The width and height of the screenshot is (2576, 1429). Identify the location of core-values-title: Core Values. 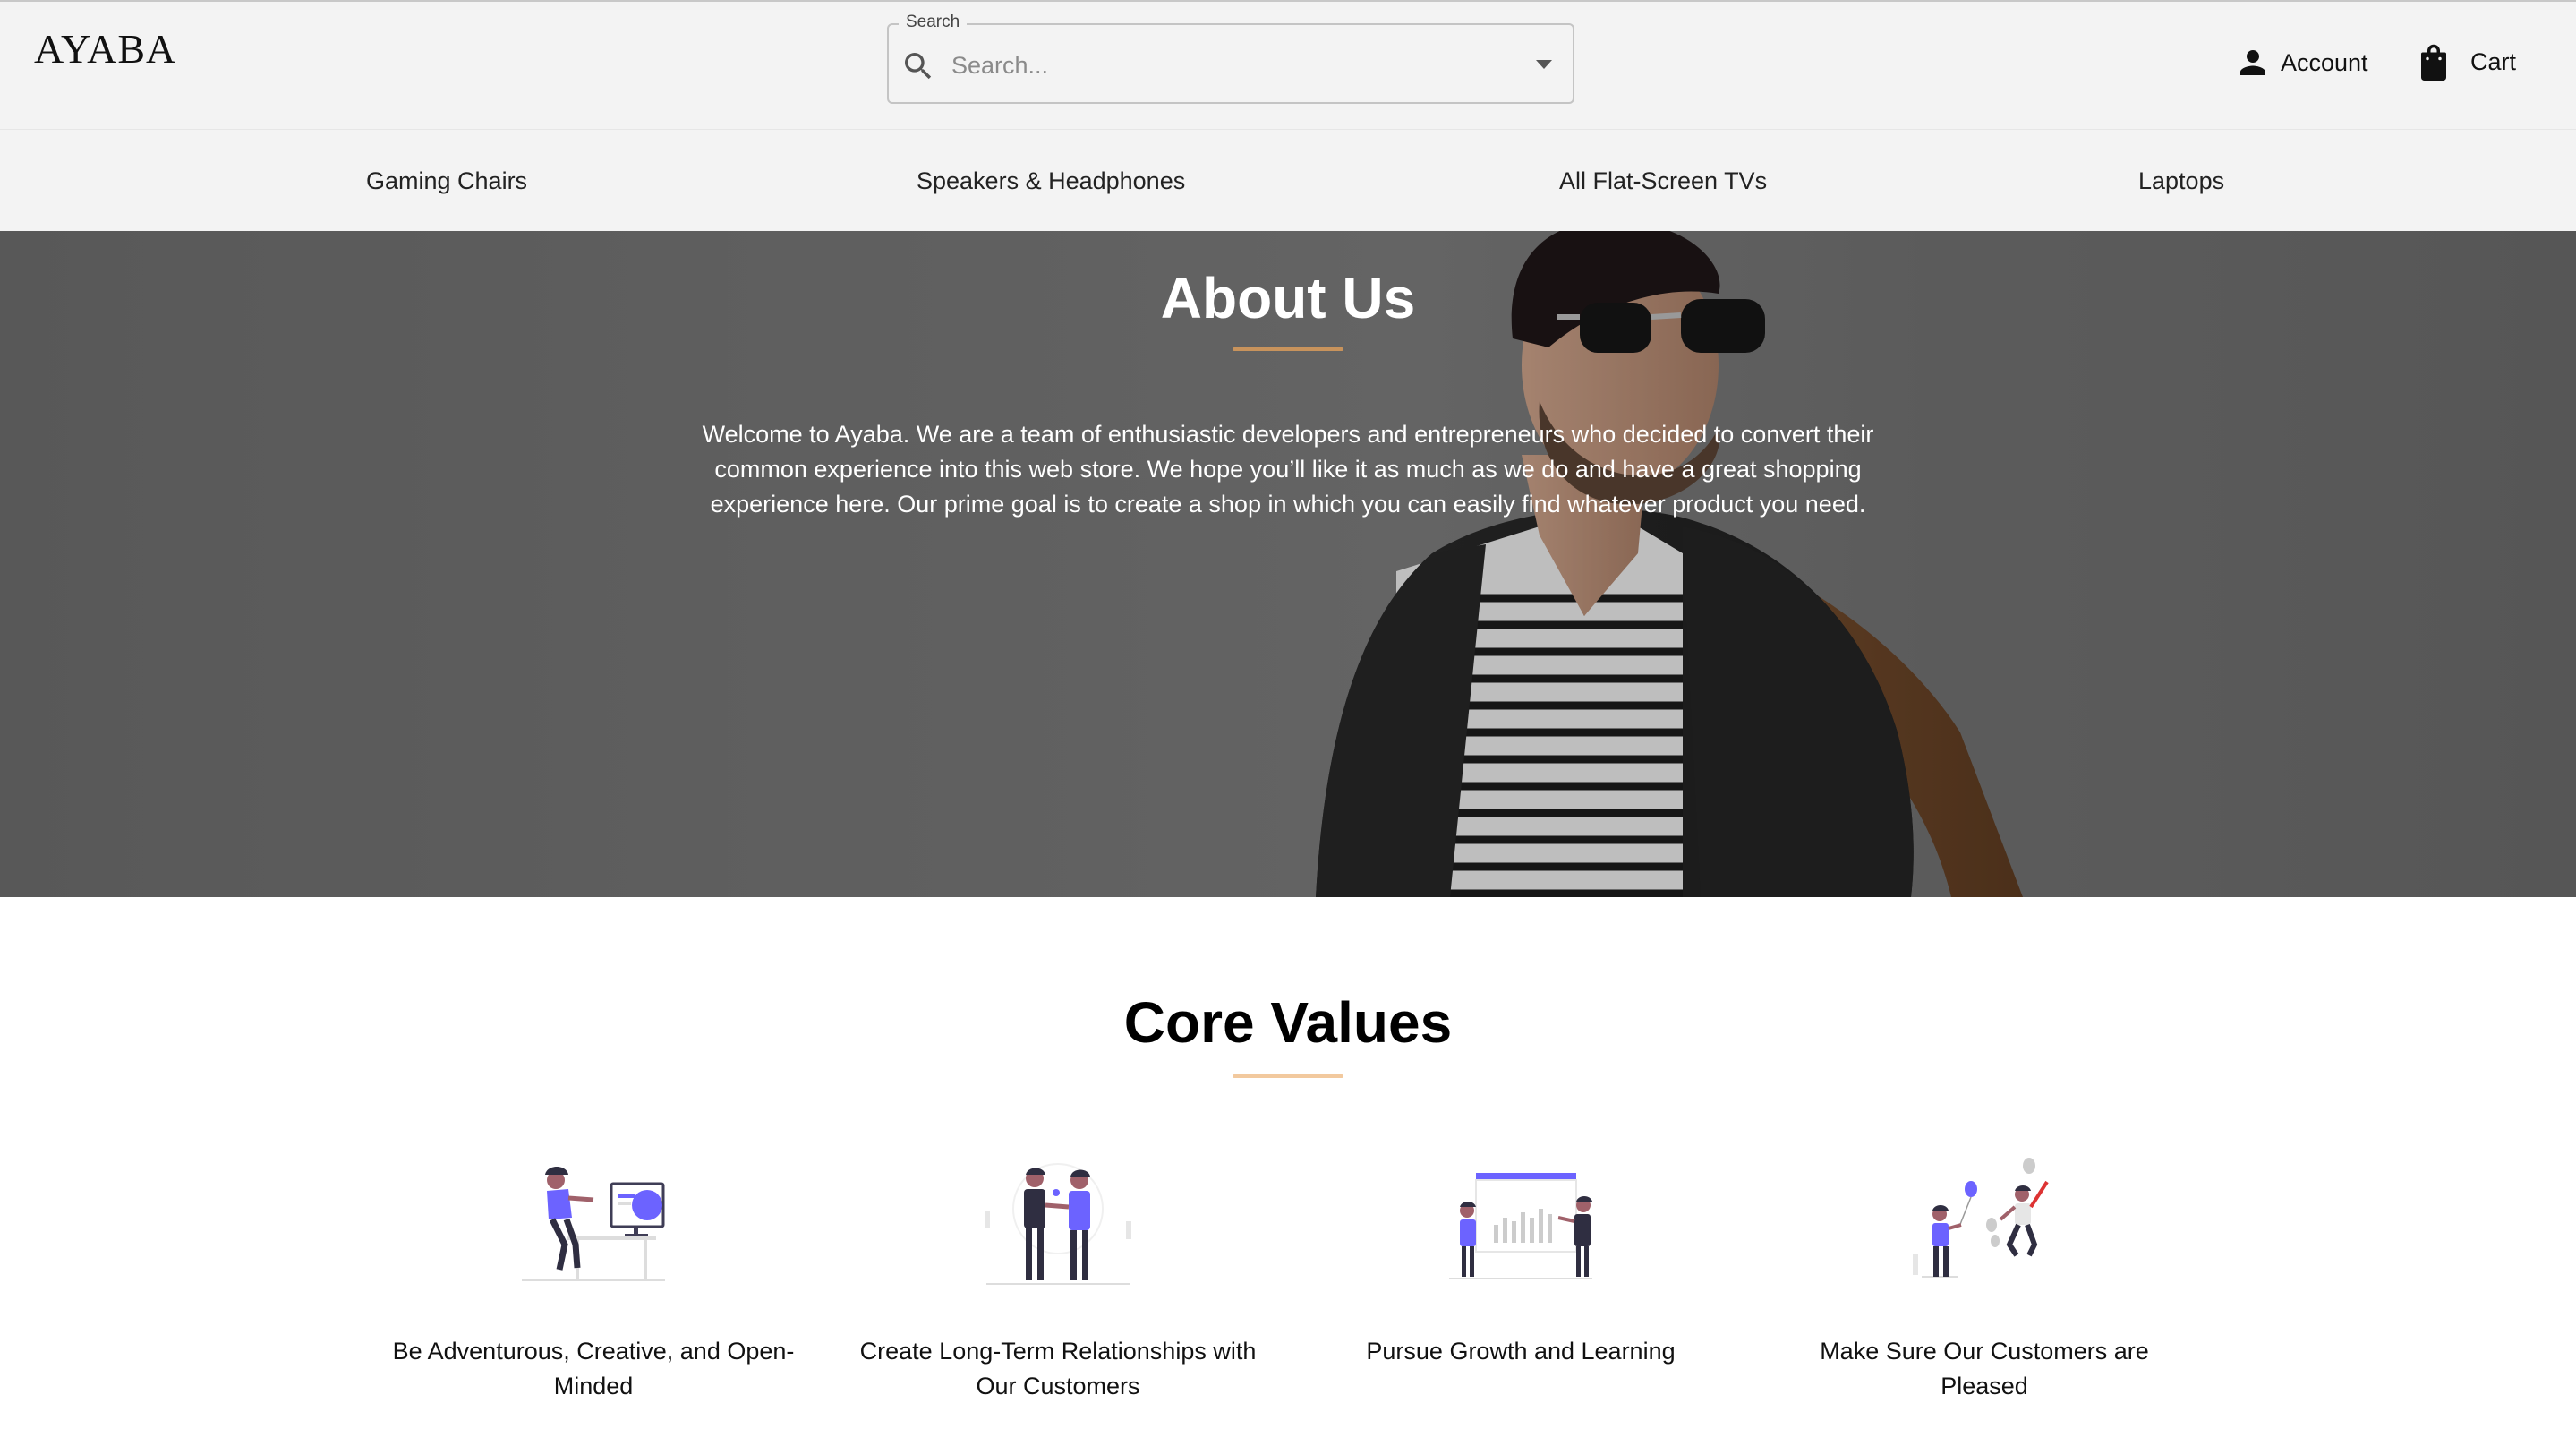
(1288, 1022).